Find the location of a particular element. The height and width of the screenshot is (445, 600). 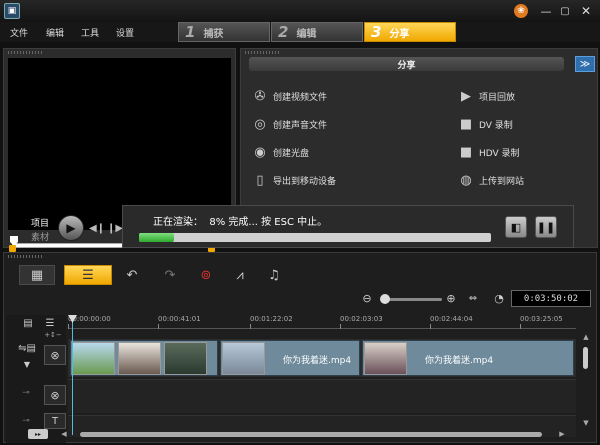

ruler-tick: 00:02:44:04 is located at coordinates (451, 322).